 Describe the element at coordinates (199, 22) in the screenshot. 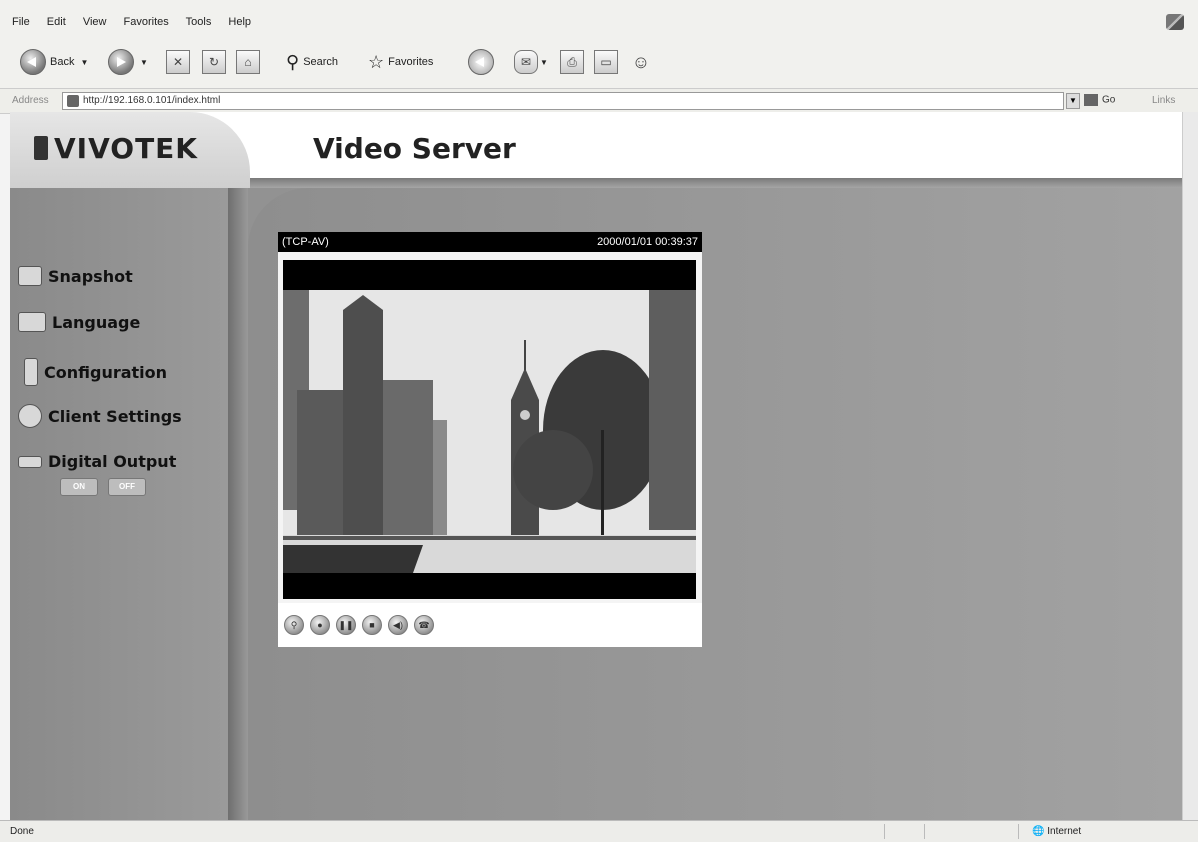

I see `menu-tools: Tools` at that location.